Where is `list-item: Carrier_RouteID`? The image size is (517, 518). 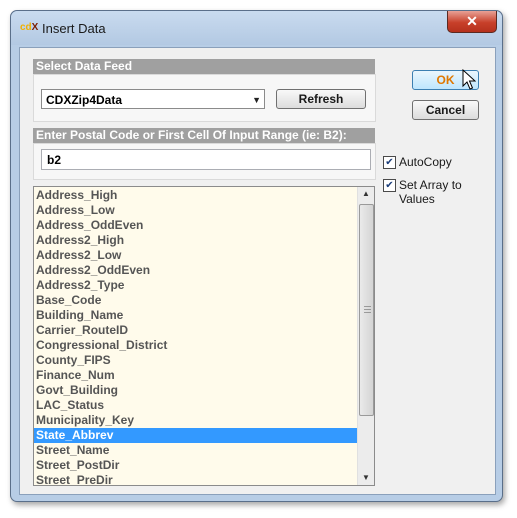 list-item: Carrier_RouteID is located at coordinates (195, 330).